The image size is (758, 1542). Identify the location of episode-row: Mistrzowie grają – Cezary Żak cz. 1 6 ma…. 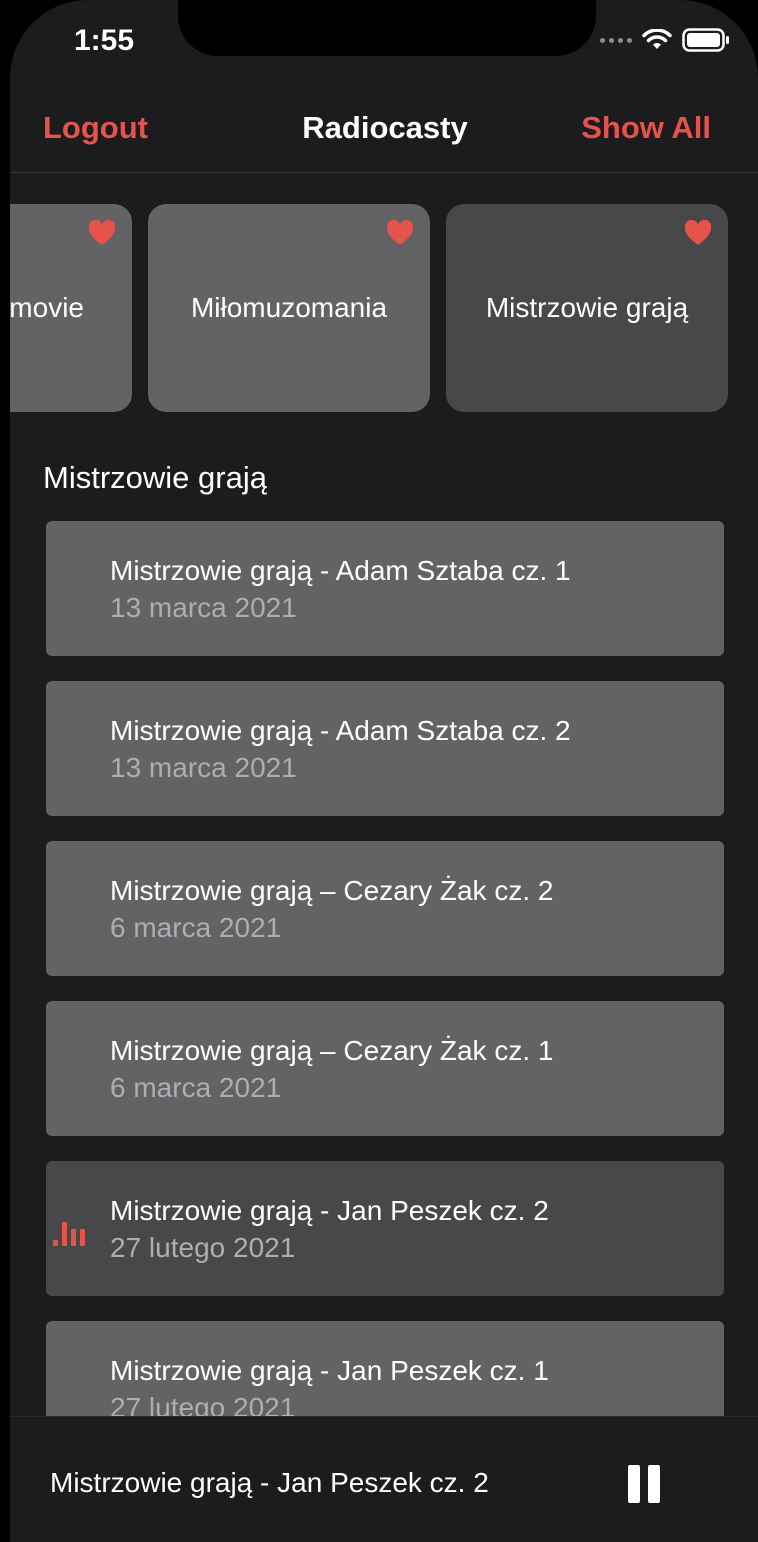
(385, 1068).